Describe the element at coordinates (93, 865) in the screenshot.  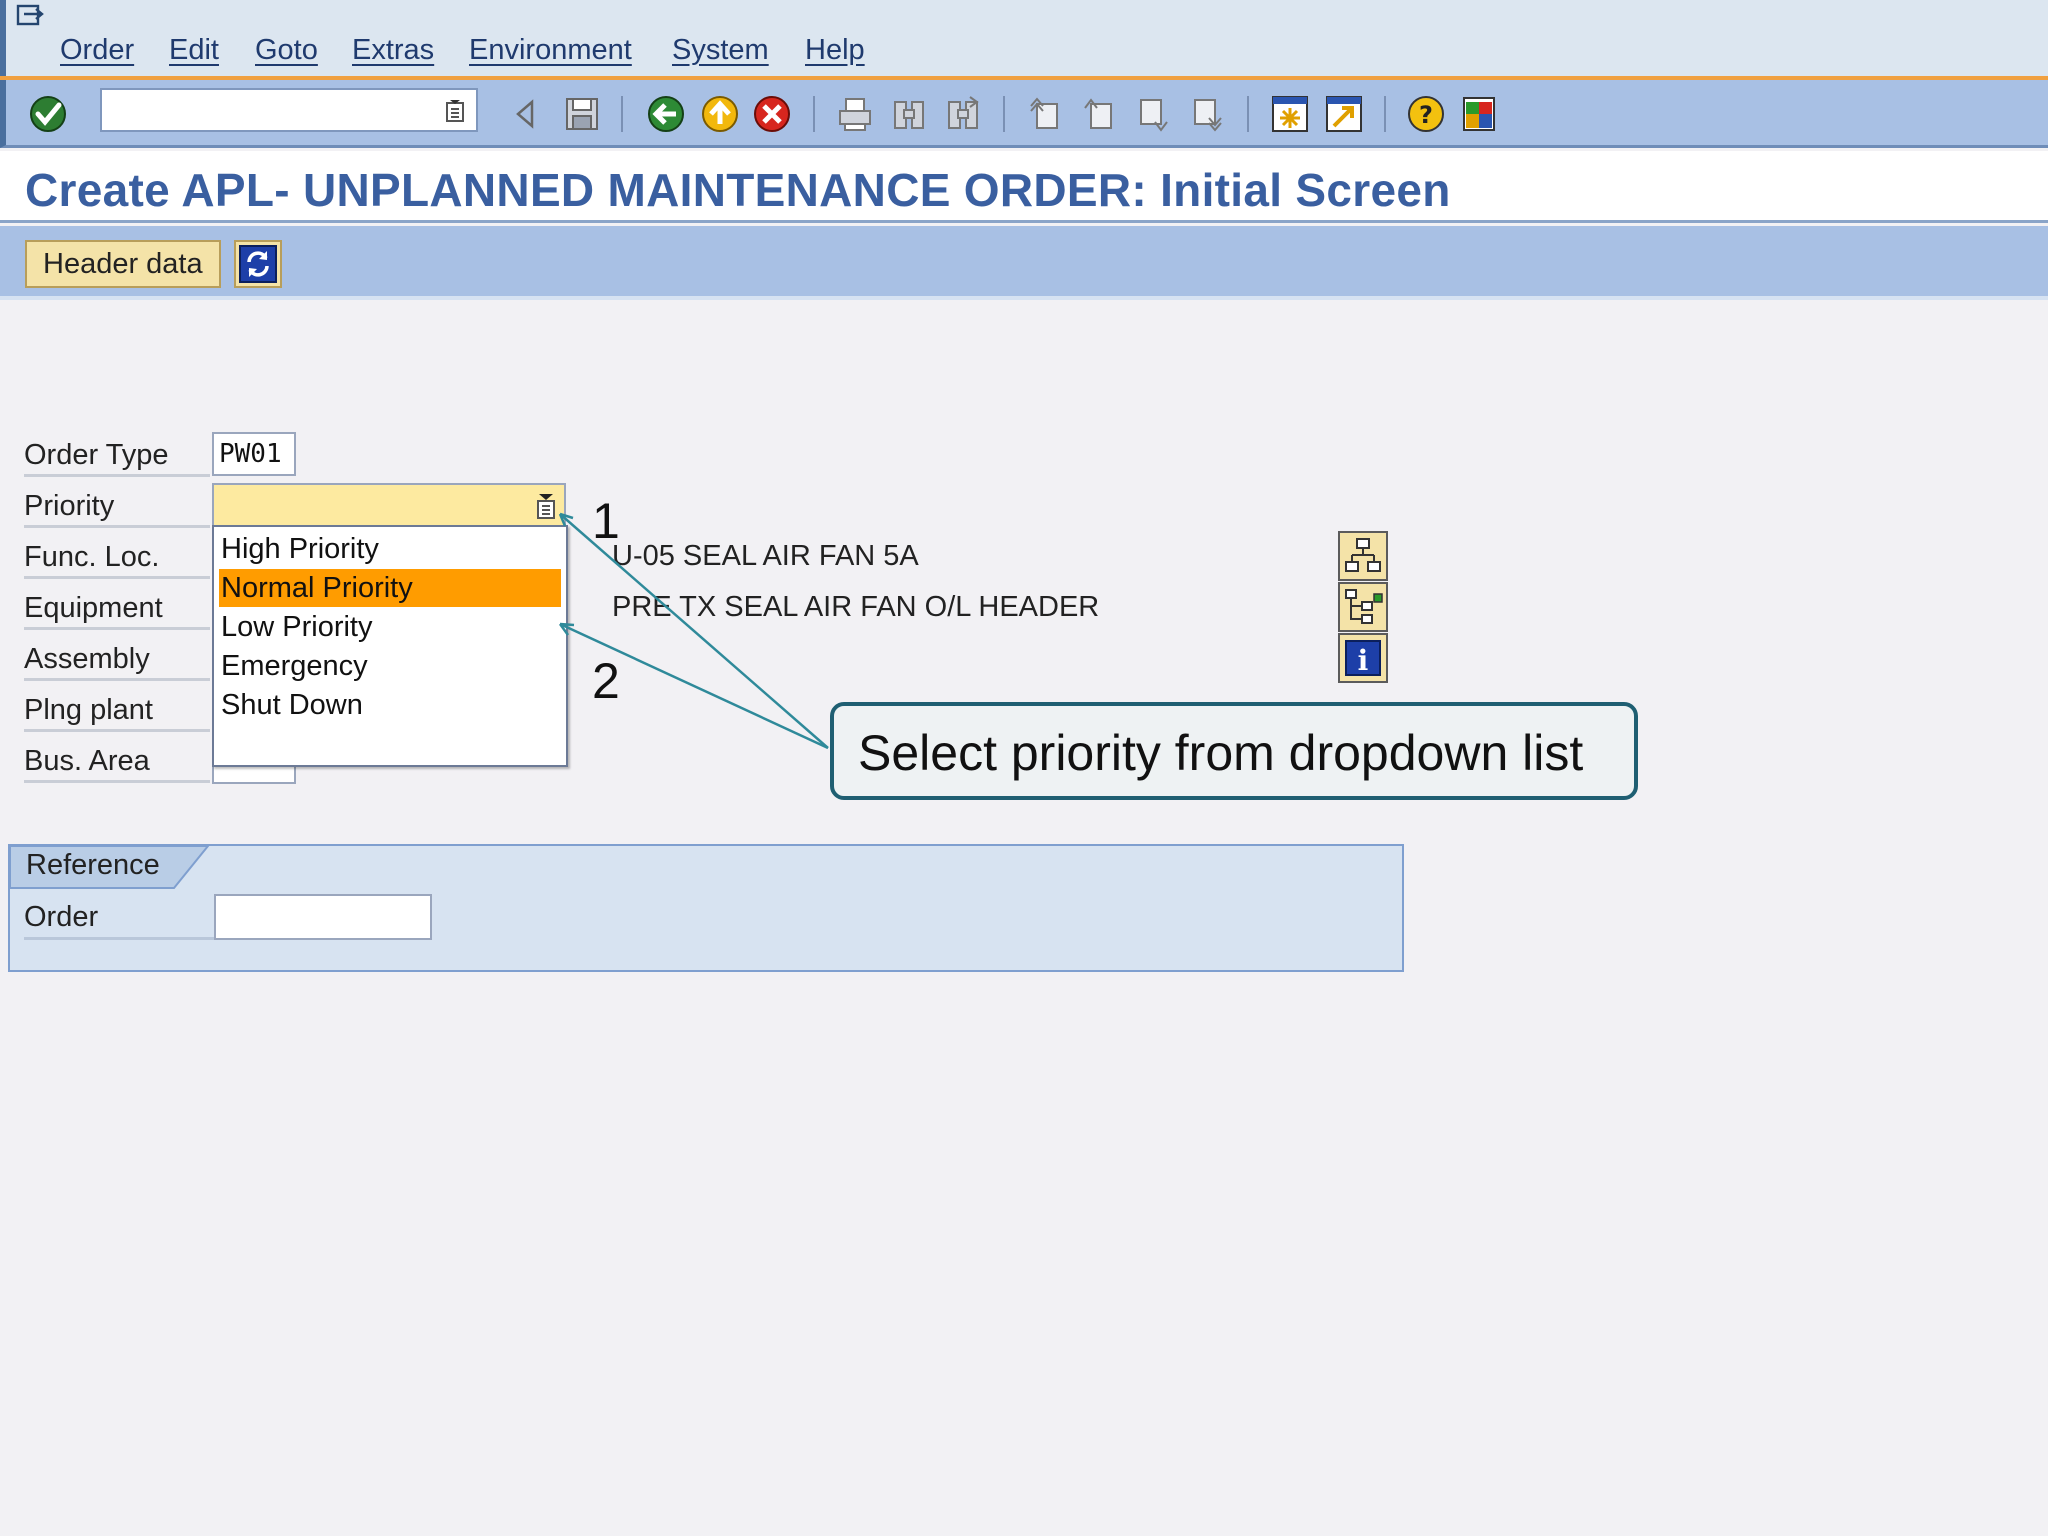
I see `reference-title: Reference` at that location.